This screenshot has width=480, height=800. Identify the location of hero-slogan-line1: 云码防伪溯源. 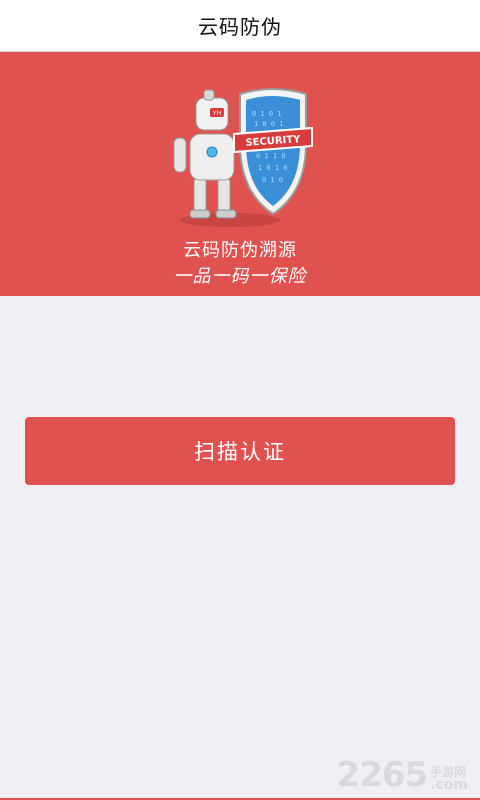
(240, 250).